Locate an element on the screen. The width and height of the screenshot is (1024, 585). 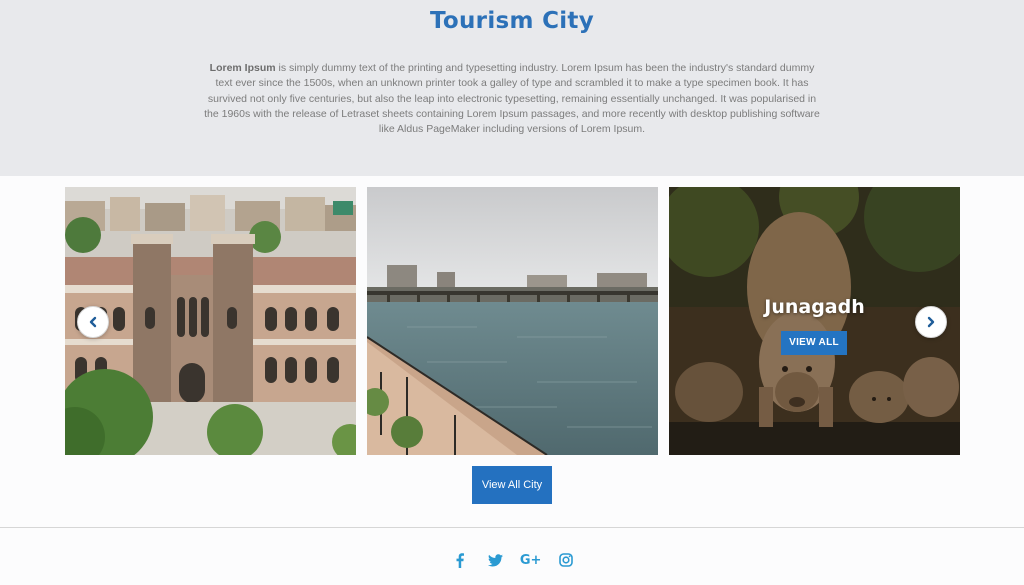
google-plus-icon: G+ is located at coordinates (530, 560).